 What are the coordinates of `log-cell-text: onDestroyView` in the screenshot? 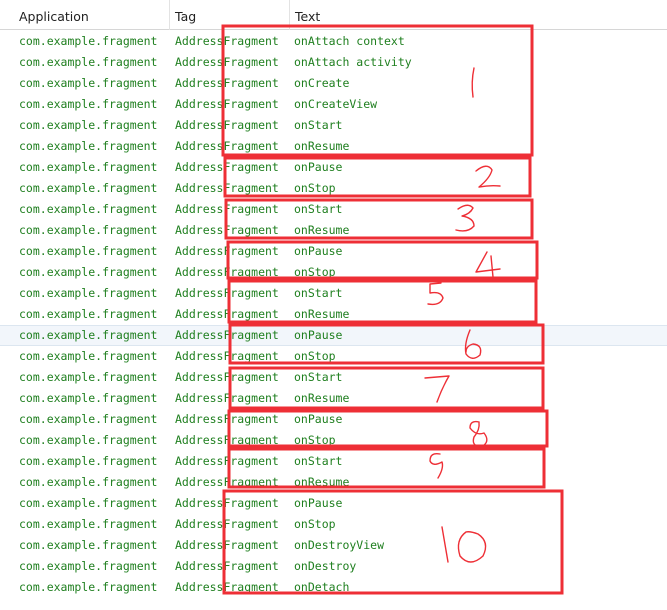 It's located at (339, 545).